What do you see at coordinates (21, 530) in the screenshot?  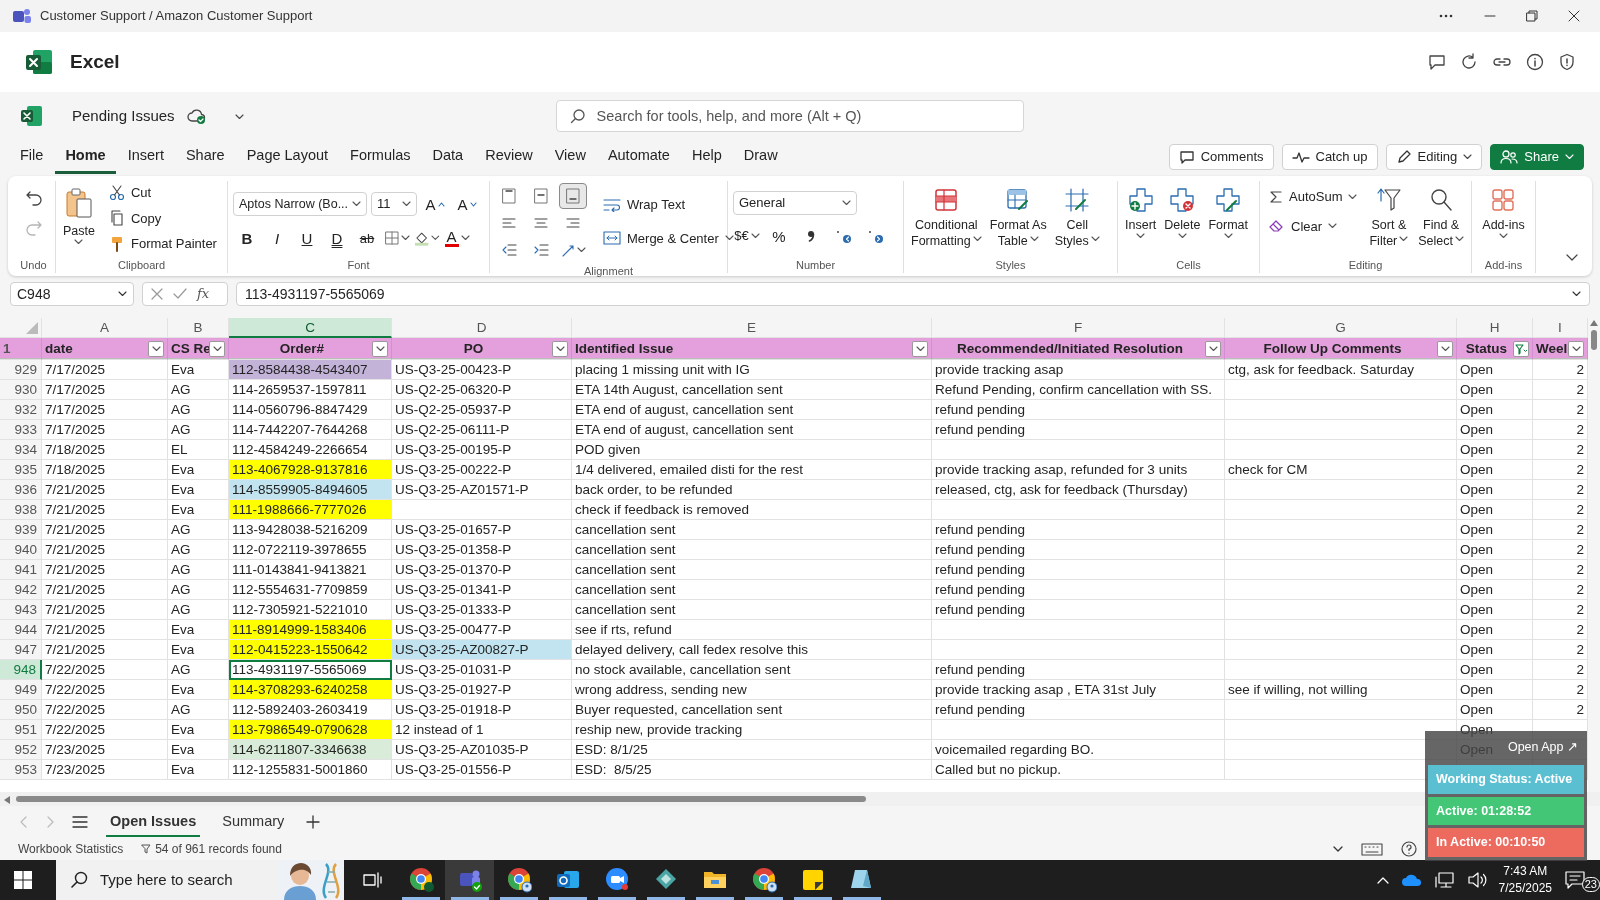 I see `row-number: 939` at bounding box center [21, 530].